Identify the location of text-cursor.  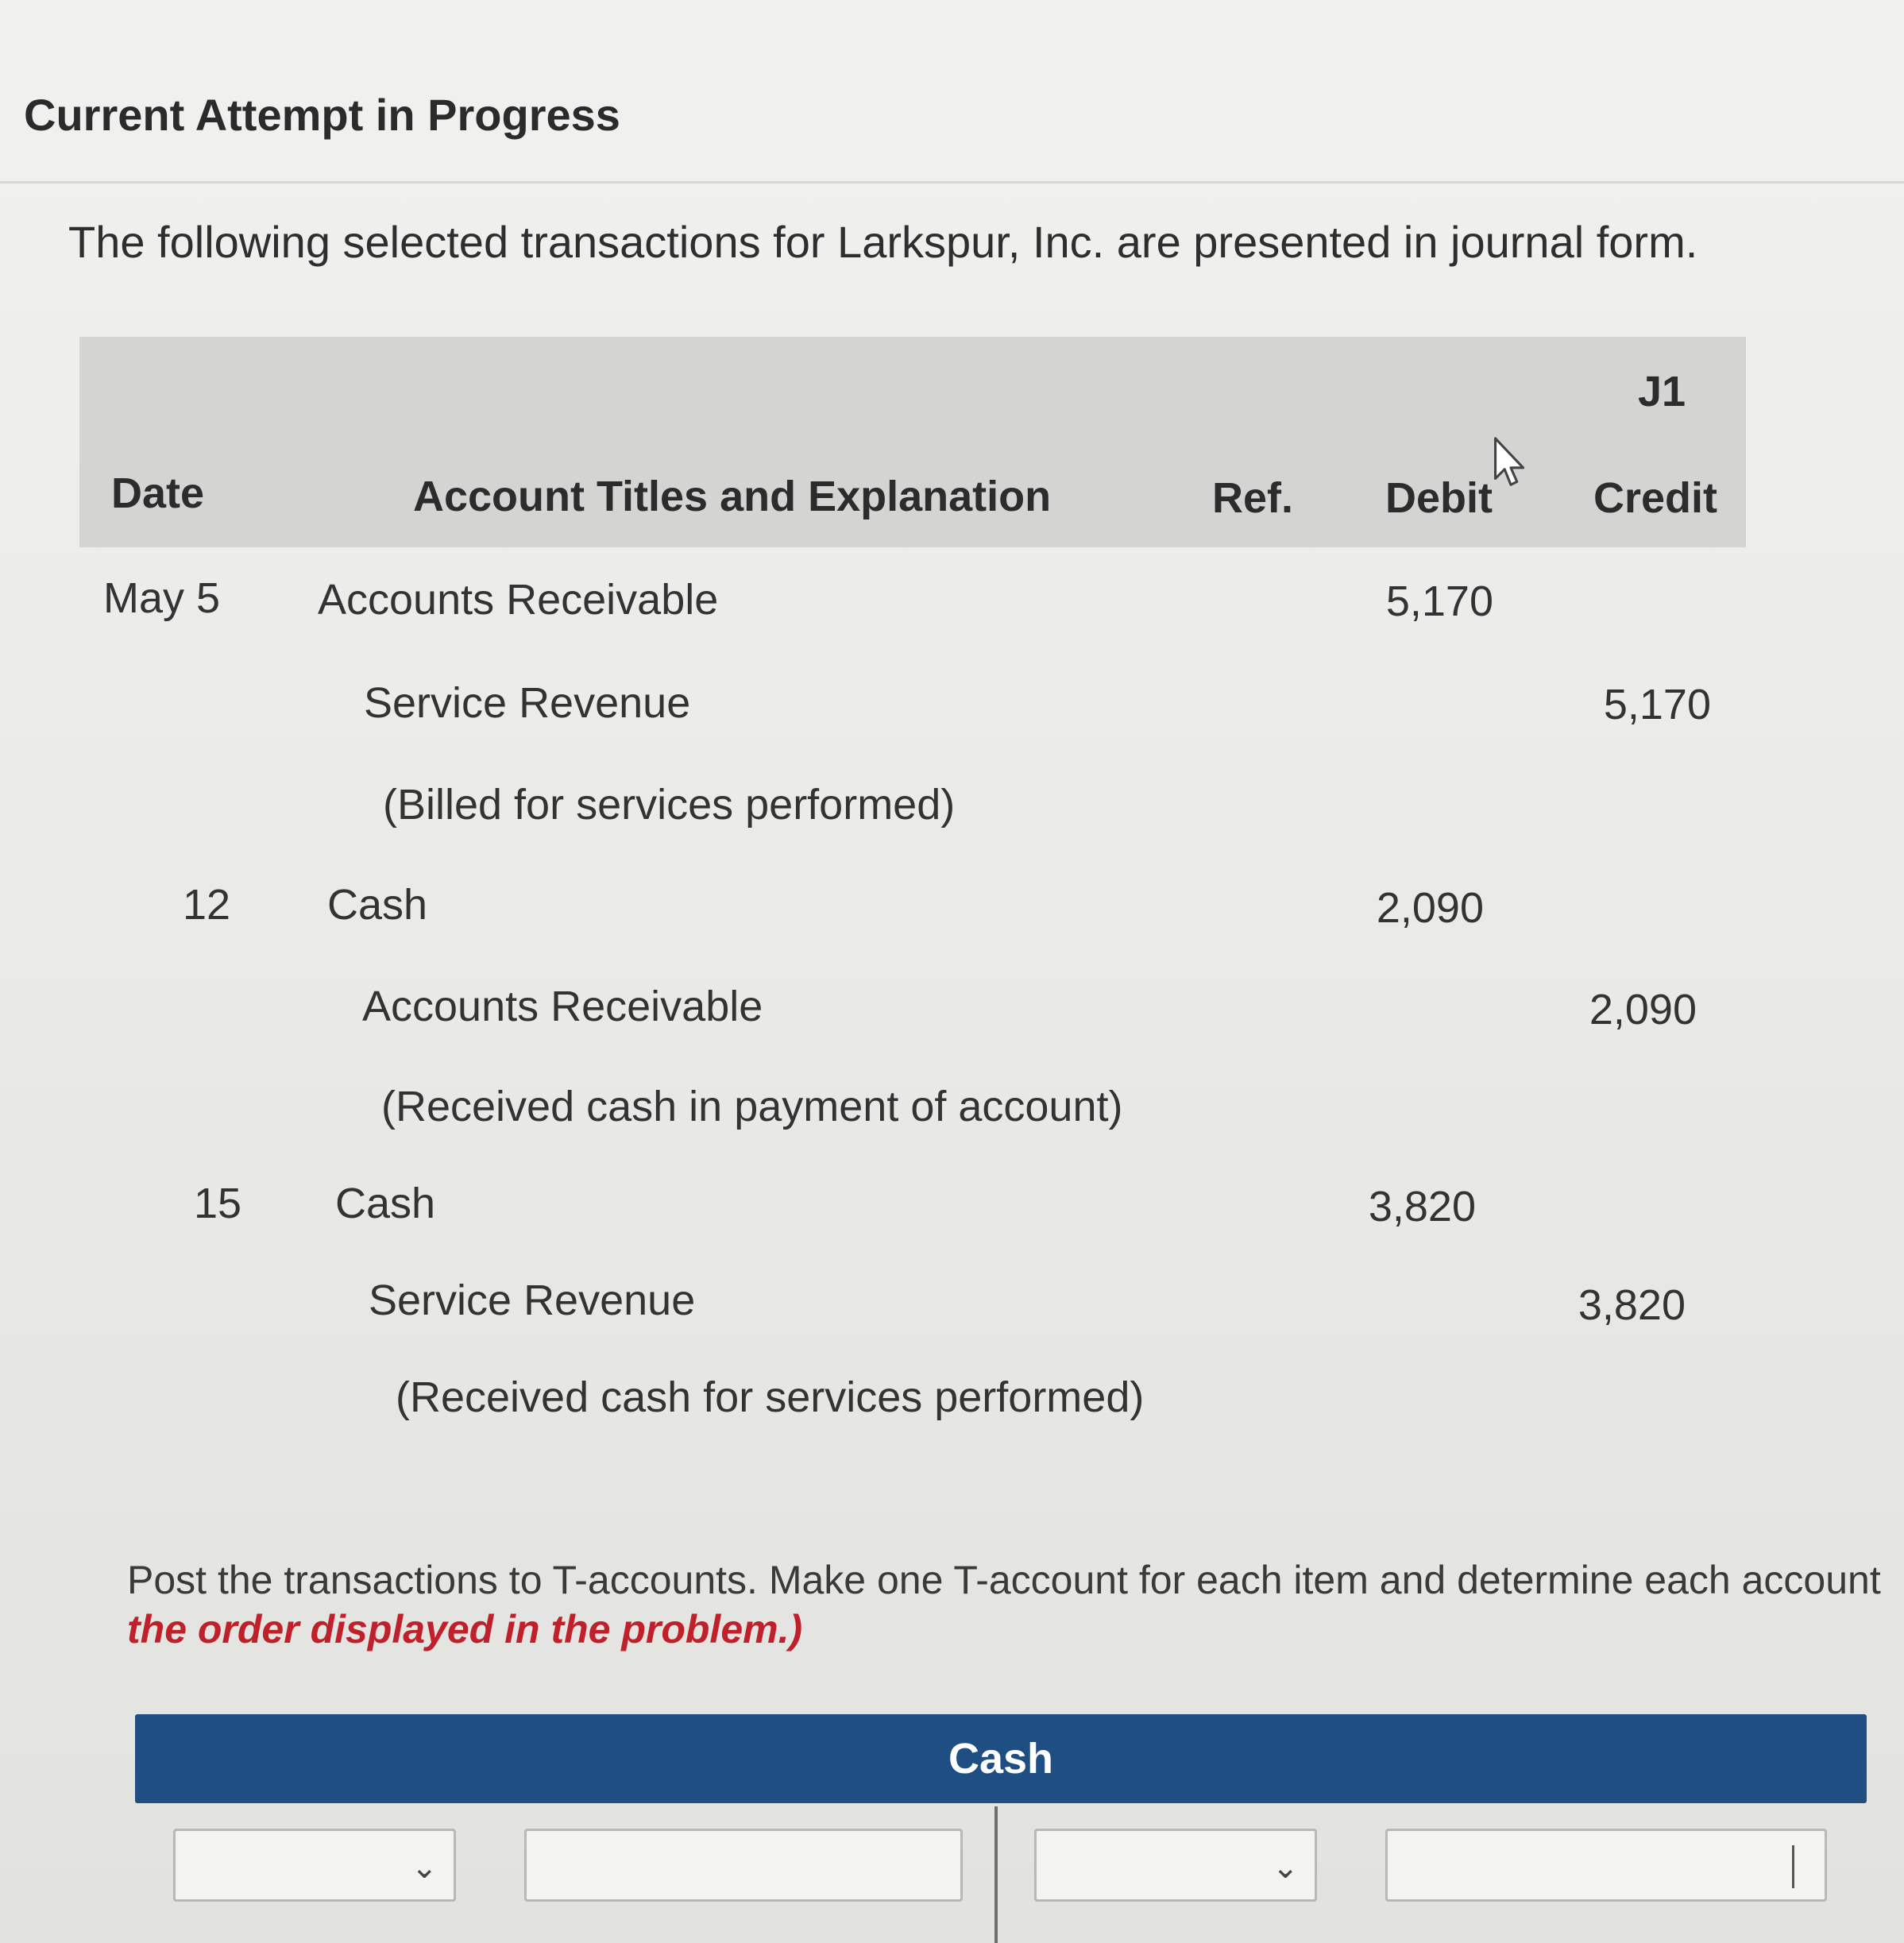
(1793, 1867).